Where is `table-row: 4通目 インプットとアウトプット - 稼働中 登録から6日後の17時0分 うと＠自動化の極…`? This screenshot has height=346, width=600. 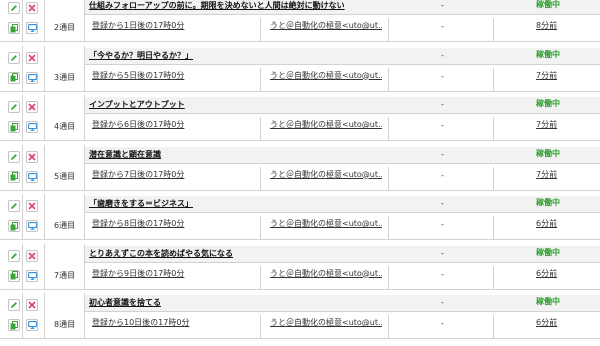 table-row: 4通目 インプットとアウトプット - 稼働中 登録から6日後の17時0分 うと＠自動化の極… is located at coordinates (300, 118).